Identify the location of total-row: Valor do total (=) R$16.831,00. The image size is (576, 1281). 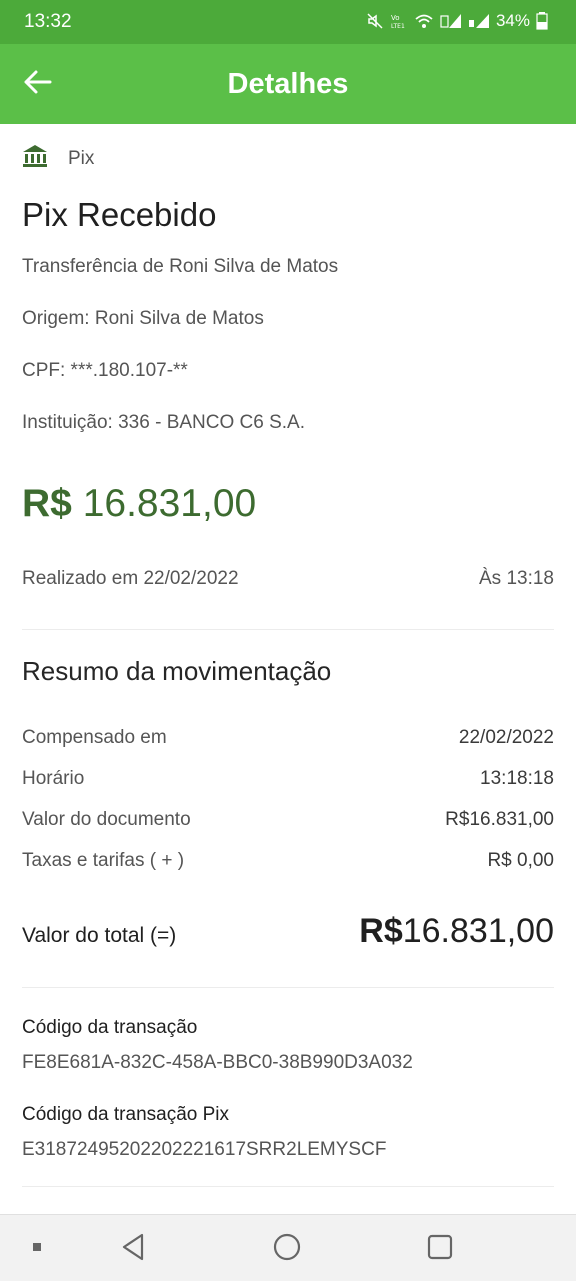
(288, 931).